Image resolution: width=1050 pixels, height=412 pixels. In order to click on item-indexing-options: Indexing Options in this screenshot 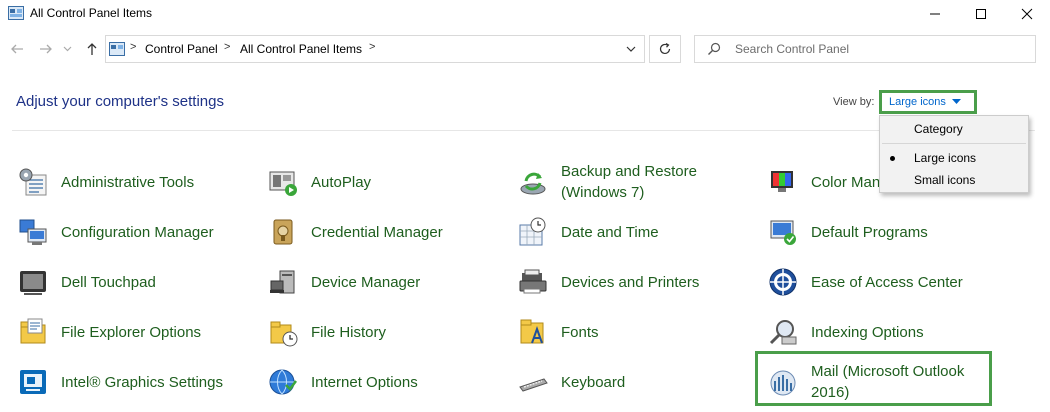, I will do `click(846, 332)`.